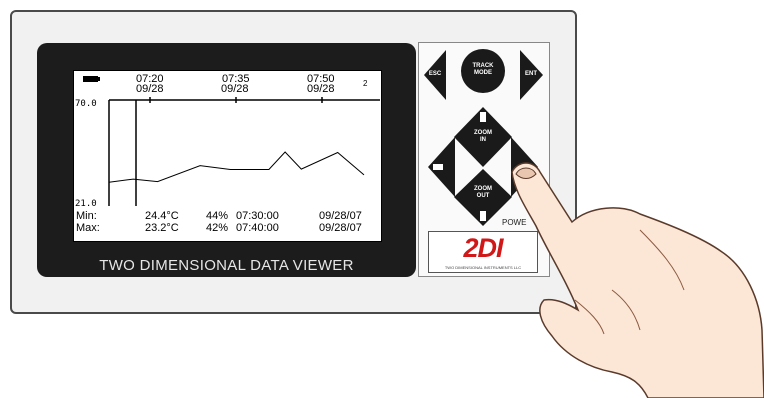 This screenshot has width=764, height=398. I want to click on fingernail, so click(526, 173).